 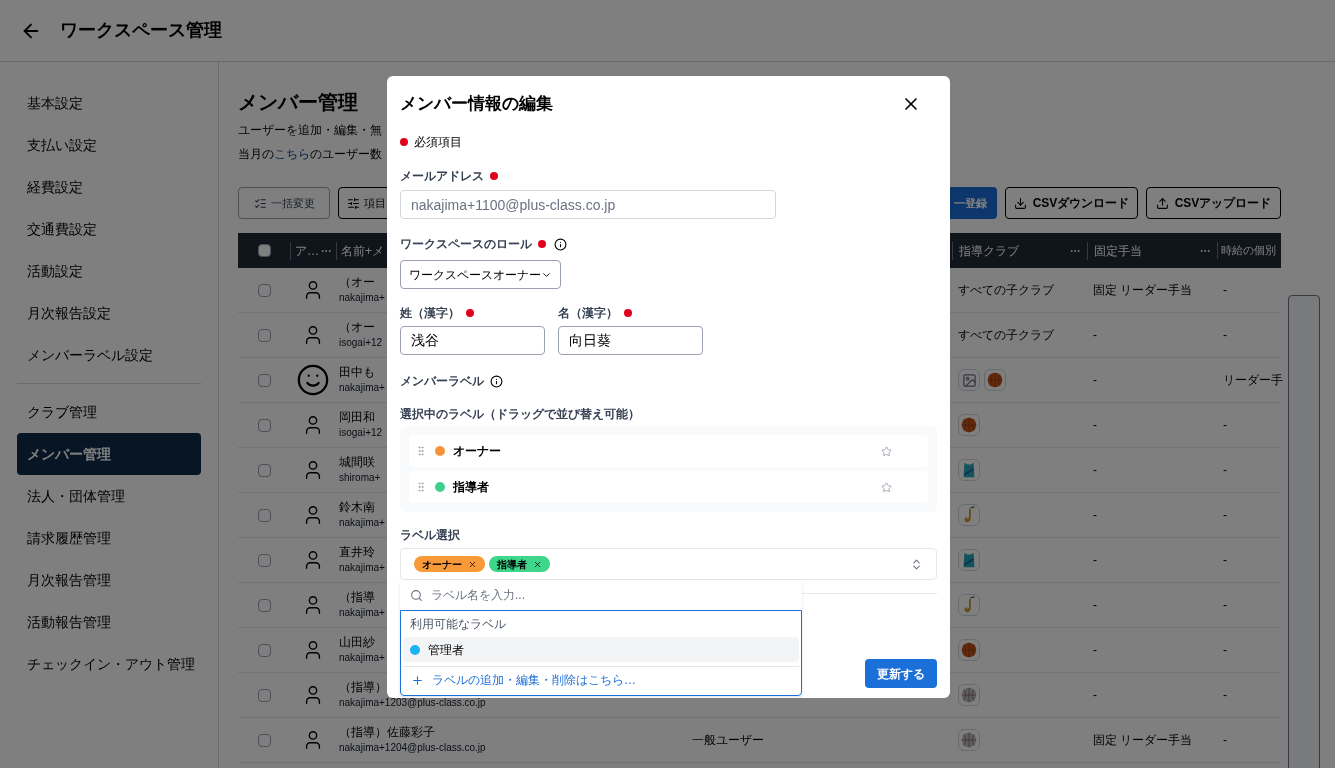 I want to click on select-all-checkbox, so click(x=264, y=250).